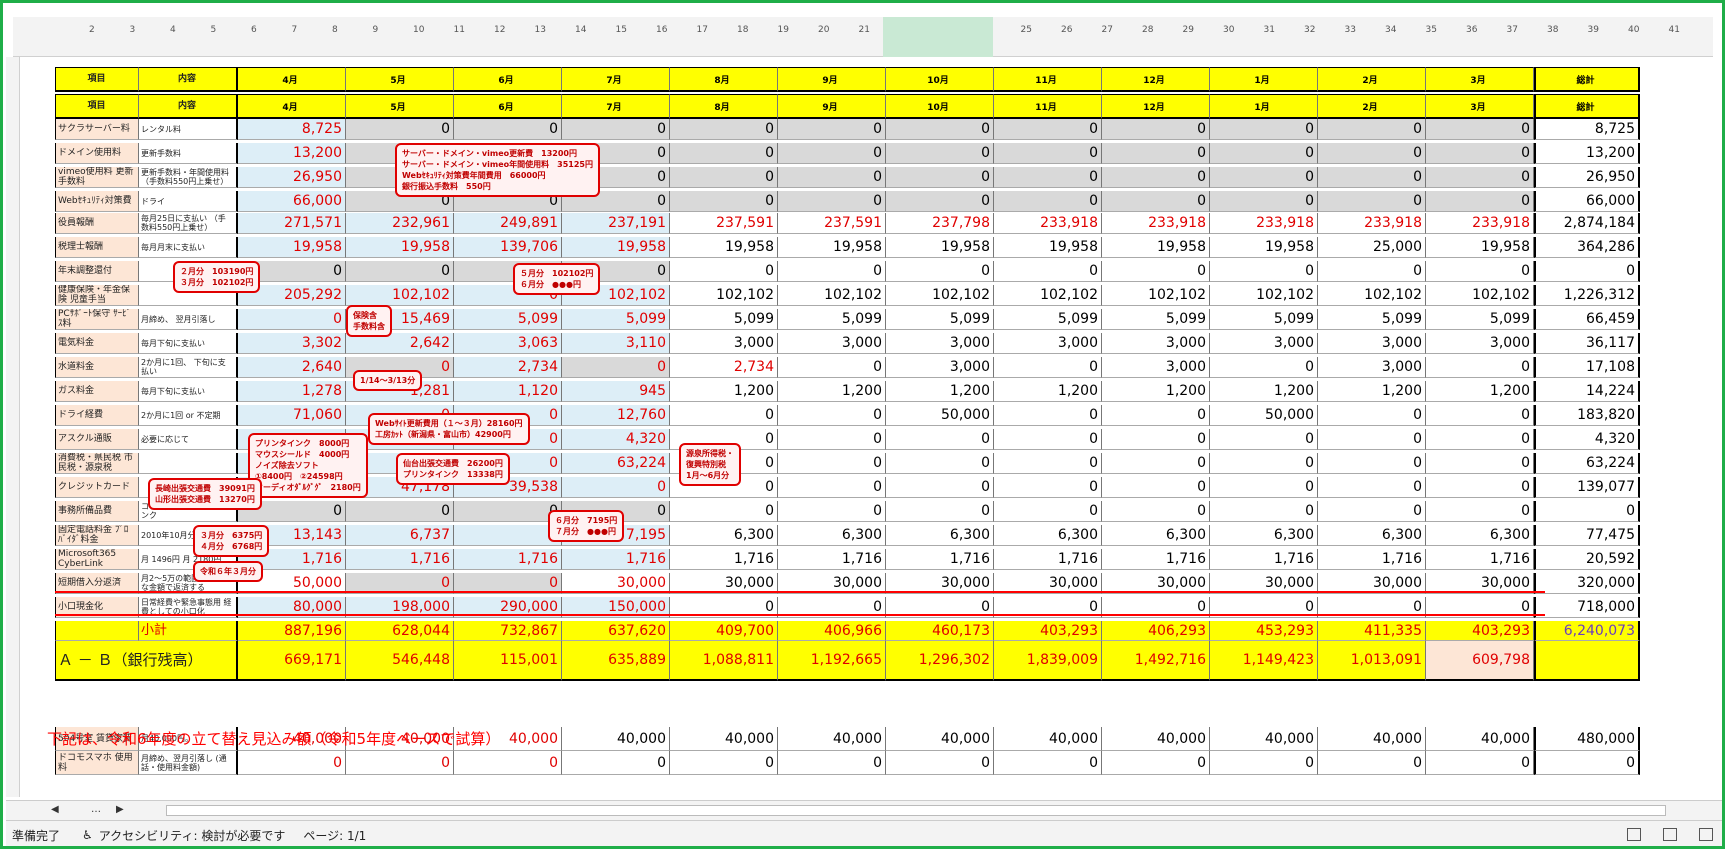 This screenshot has width=1725, height=849. Describe the element at coordinates (616, 631) in the screenshot. I see `subtotal-value: 637,620` at that location.